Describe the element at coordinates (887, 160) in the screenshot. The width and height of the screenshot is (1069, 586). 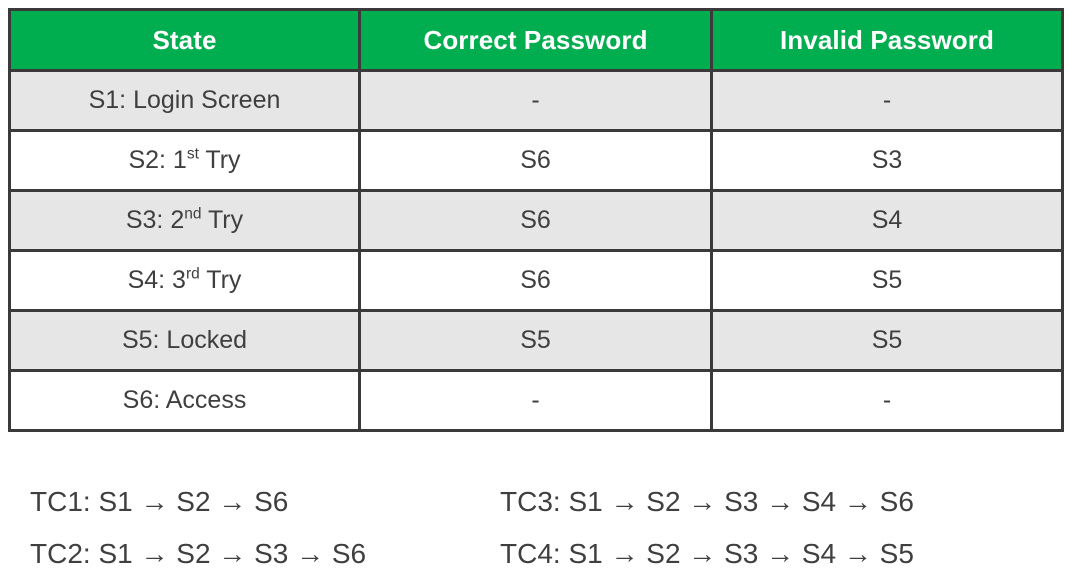
I see `cell-invalid-password: S3` at that location.